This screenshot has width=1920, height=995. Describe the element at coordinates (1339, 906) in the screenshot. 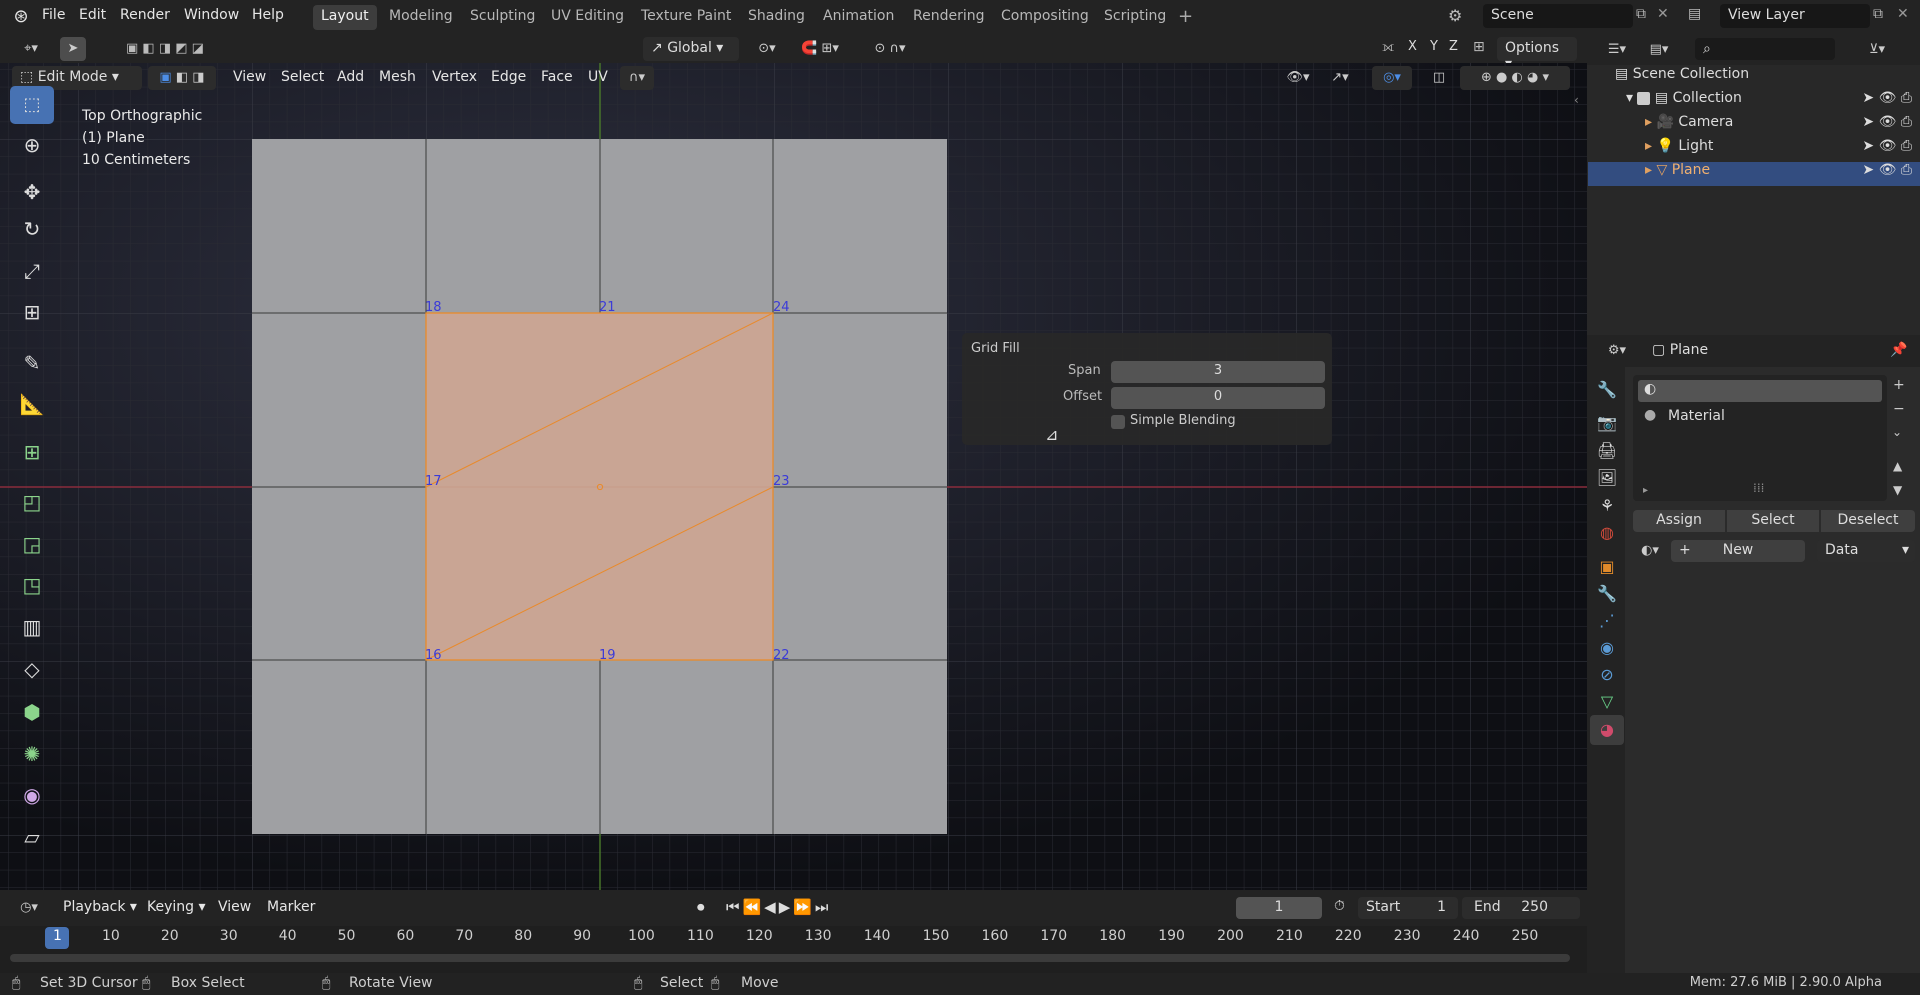

I see `stopwatch-icon: ⏱` at that location.